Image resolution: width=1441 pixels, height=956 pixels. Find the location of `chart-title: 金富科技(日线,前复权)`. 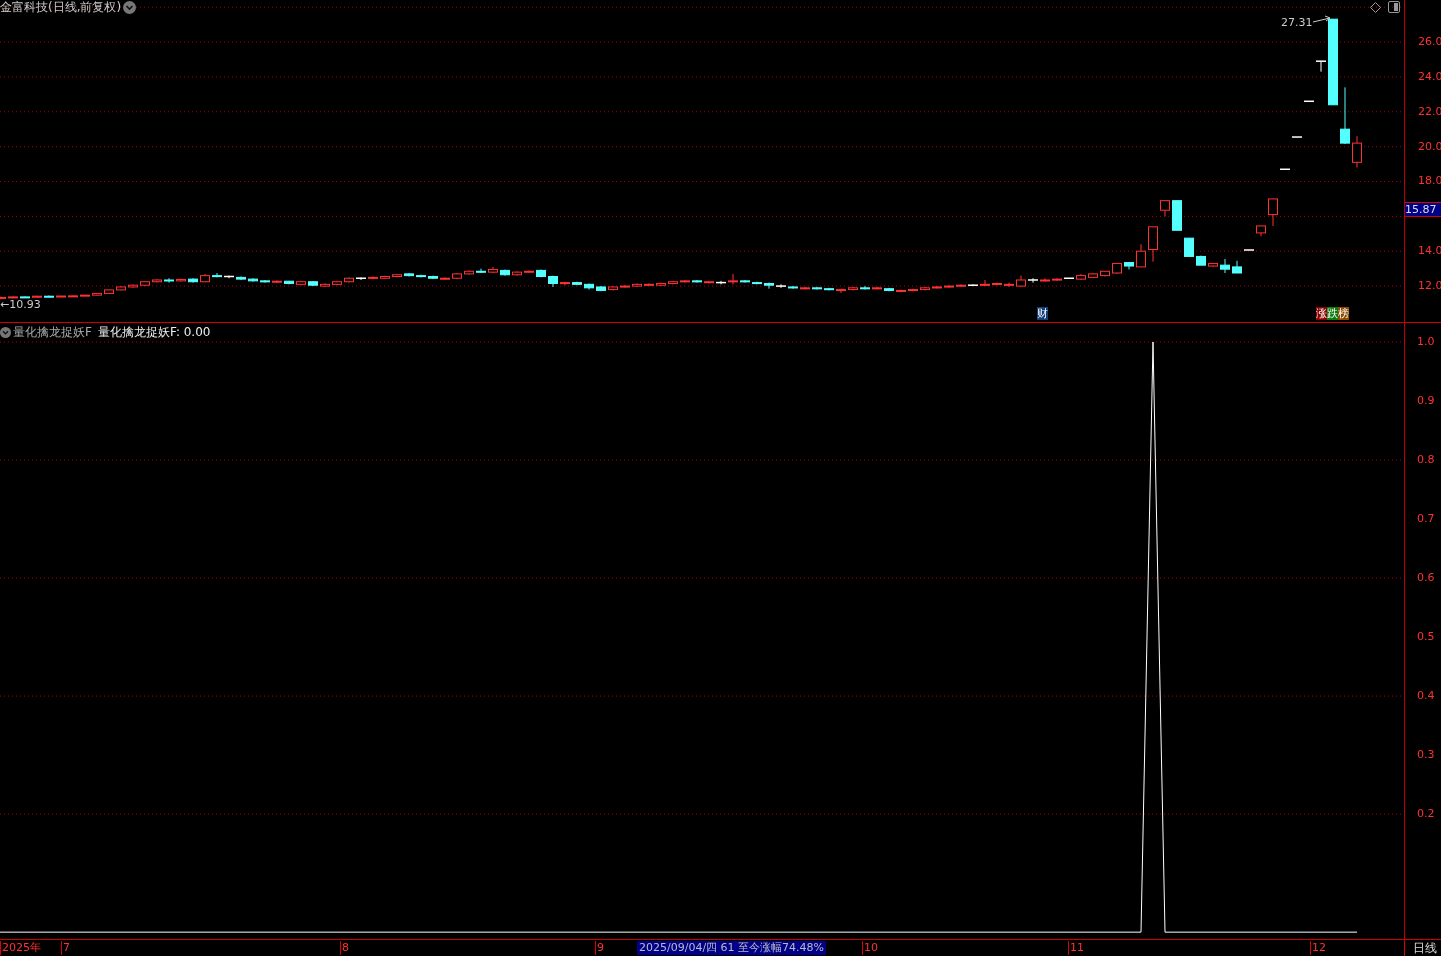

chart-title: 金富科技(日线,前复权) is located at coordinates (61, 7).